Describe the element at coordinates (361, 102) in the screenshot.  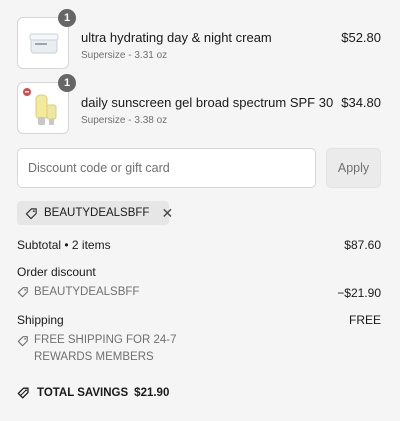
I see `product-price: $34.80` at that location.